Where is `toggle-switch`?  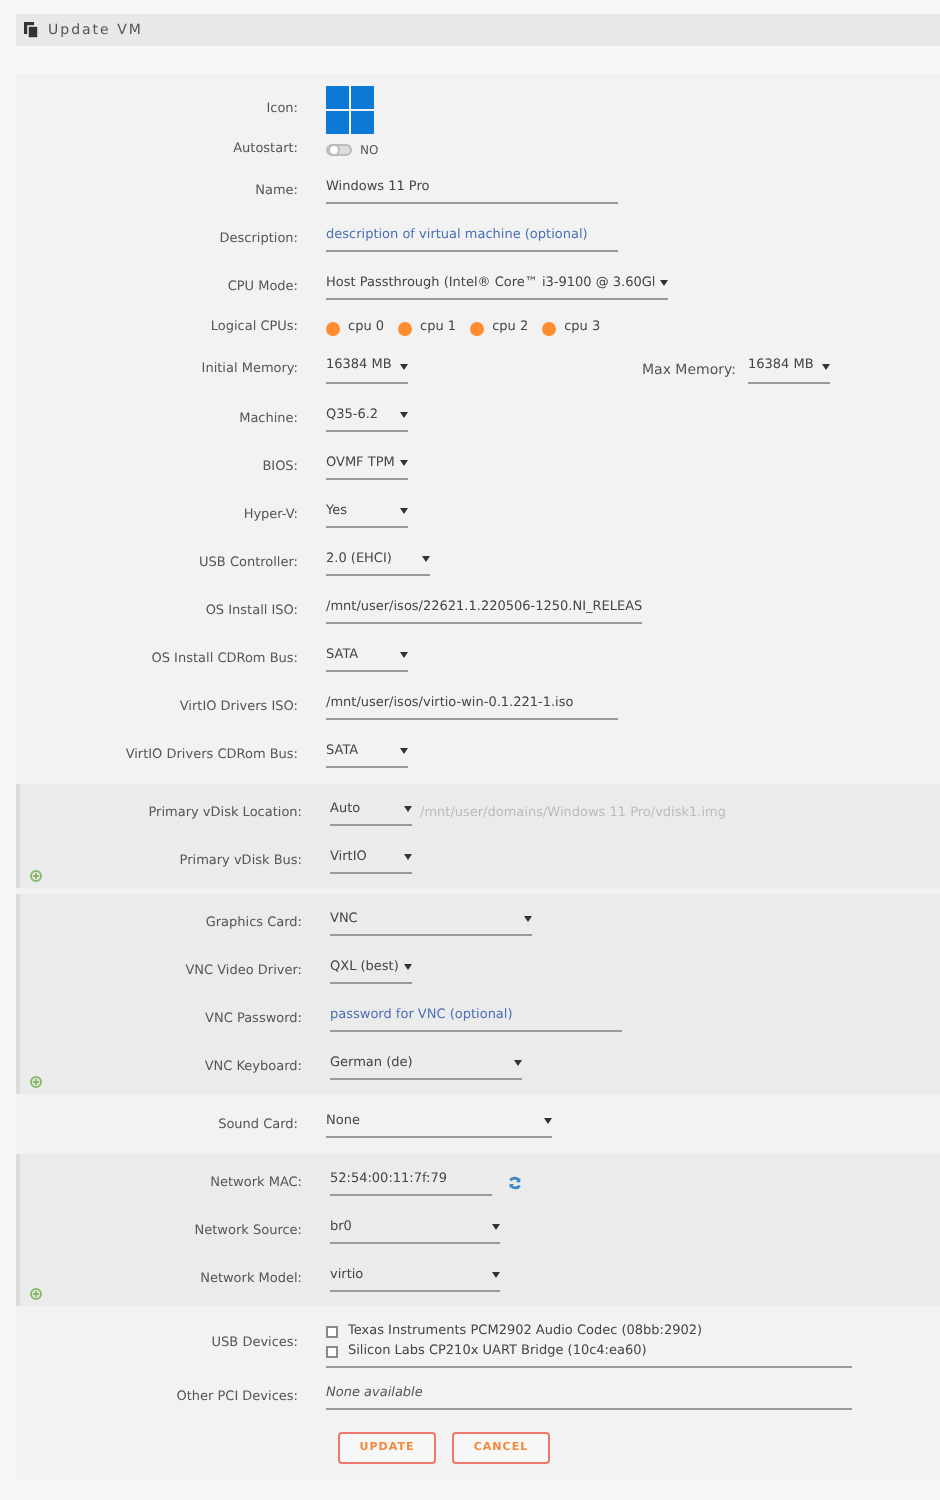 toggle-switch is located at coordinates (339, 150).